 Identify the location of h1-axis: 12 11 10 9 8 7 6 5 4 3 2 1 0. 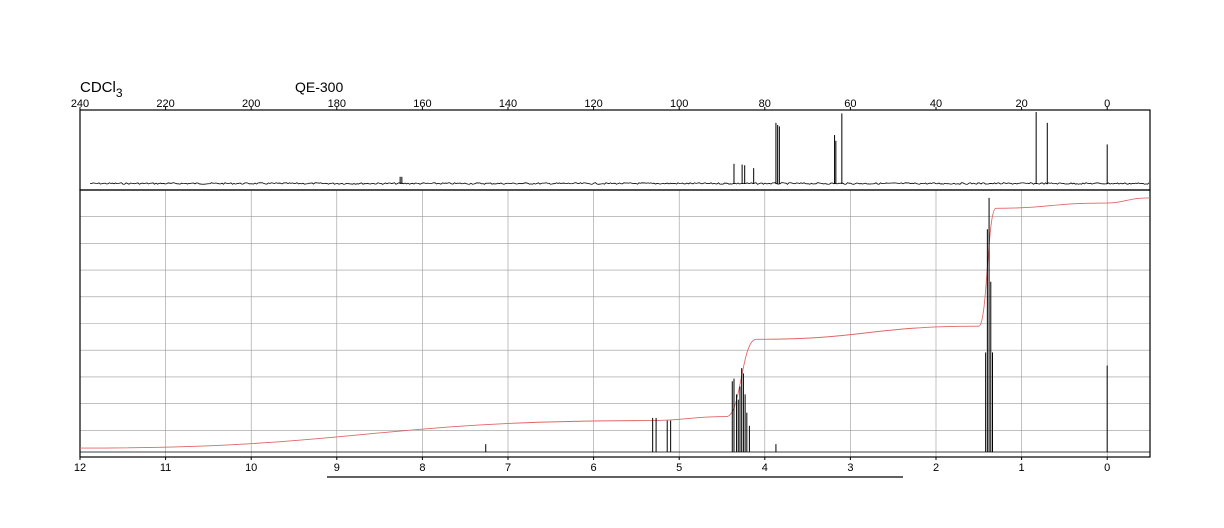
(592, 465).